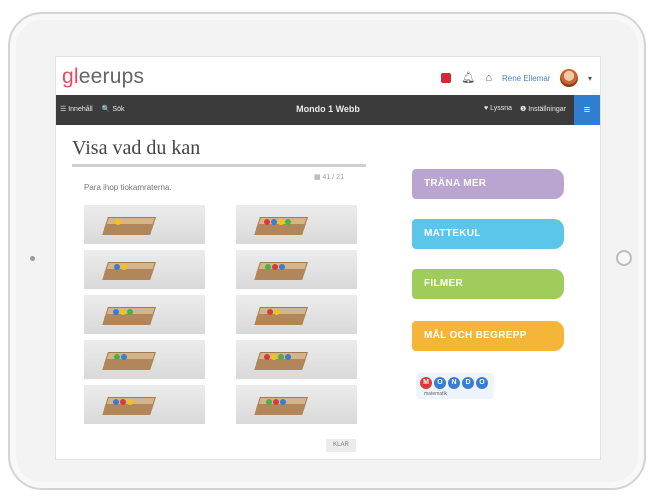 This screenshot has height=500, width=654. I want to click on math-fun-button: MATTEKUL, so click(488, 234).